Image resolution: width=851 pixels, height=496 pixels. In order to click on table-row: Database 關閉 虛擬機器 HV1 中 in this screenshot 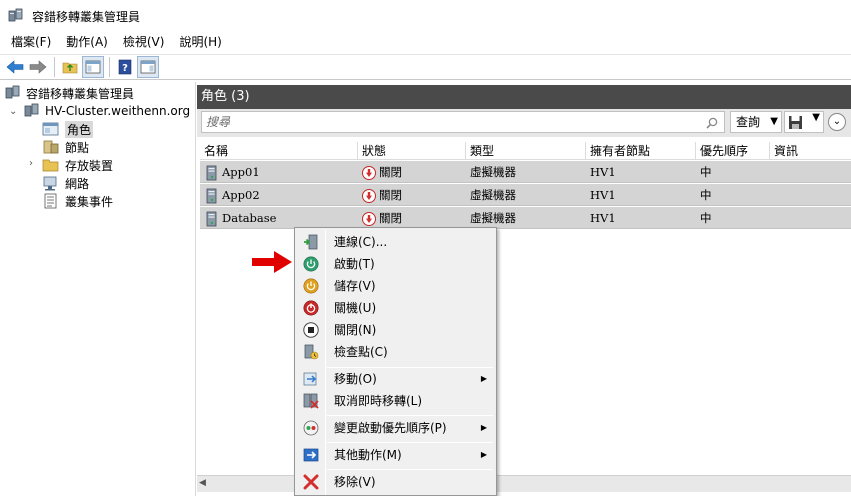, I will do `click(525, 218)`.